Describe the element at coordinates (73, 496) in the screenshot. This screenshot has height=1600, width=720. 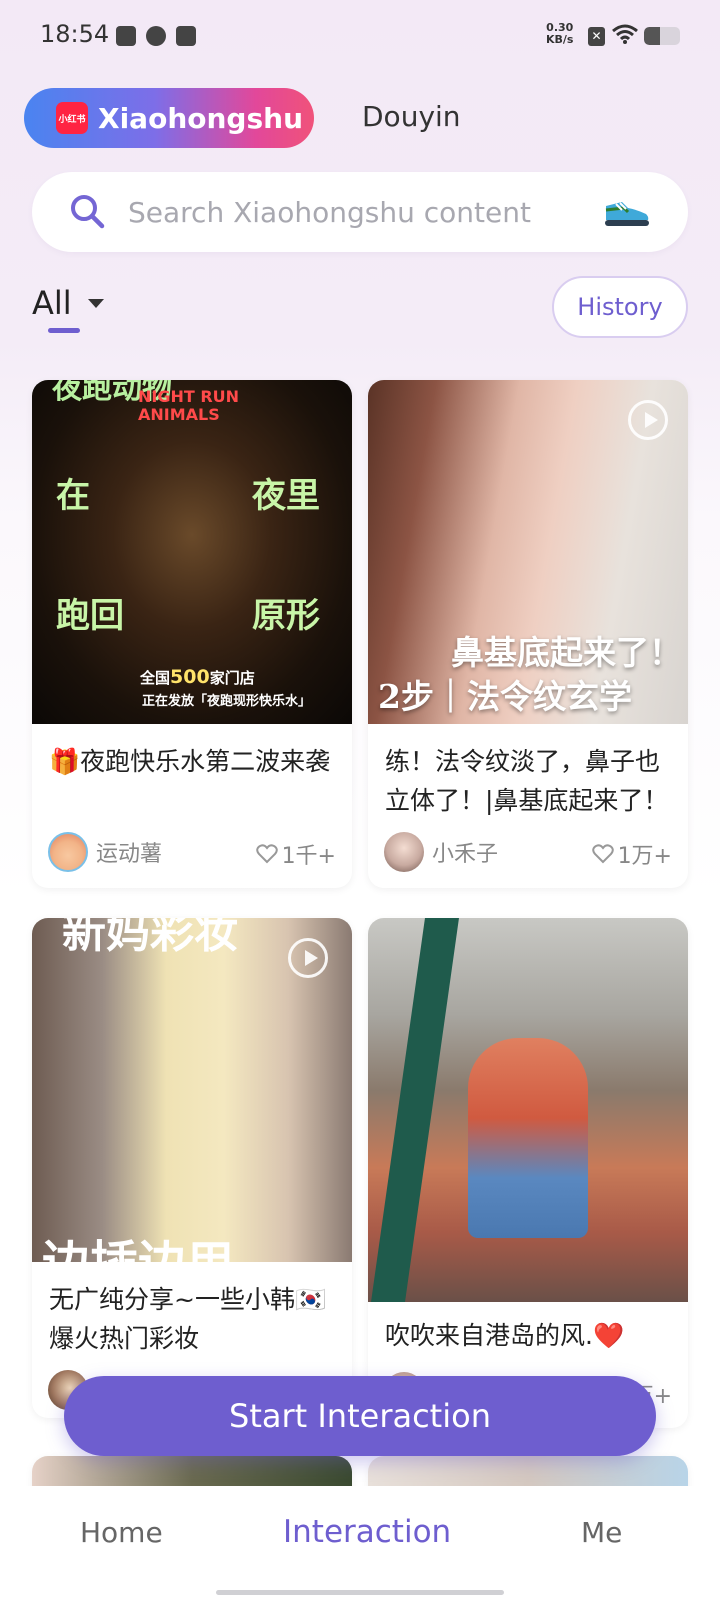
I see `image-word-1: 在` at that location.